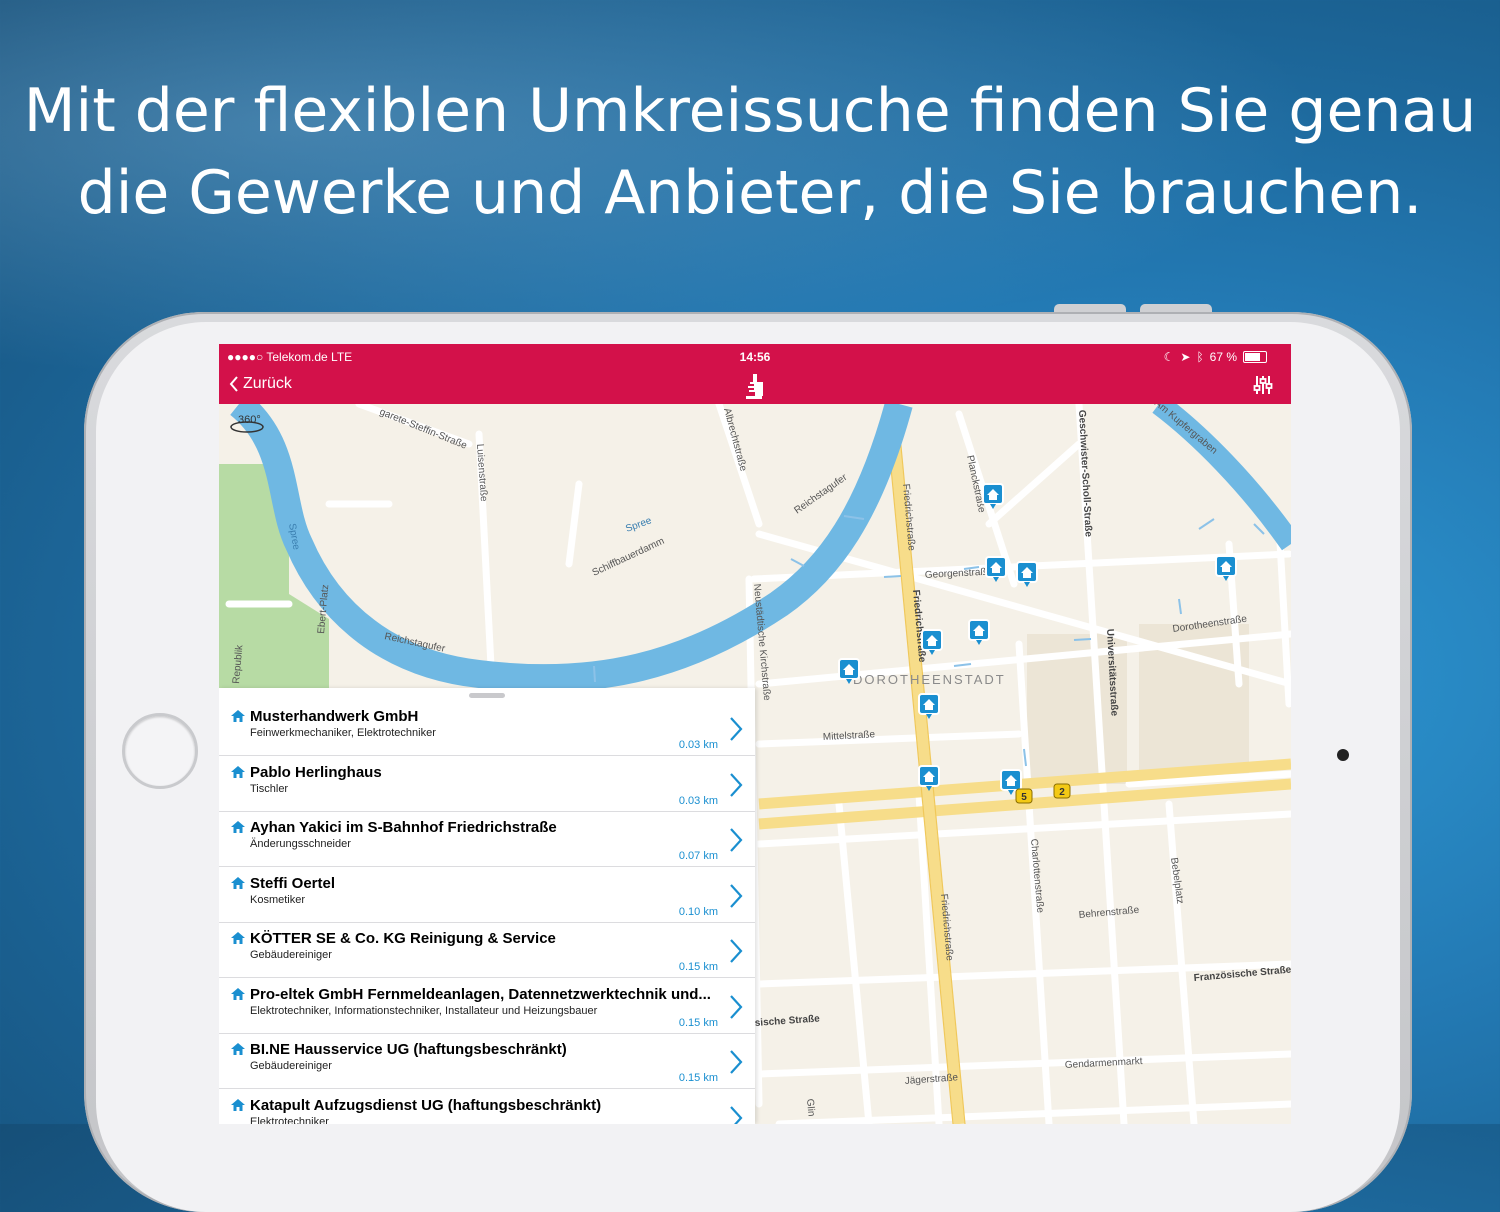 The width and height of the screenshot is (1500, 1212). Describe the element at coordinates (267, 383) in the screenshot. I see `back-label: Zurück` at that location.